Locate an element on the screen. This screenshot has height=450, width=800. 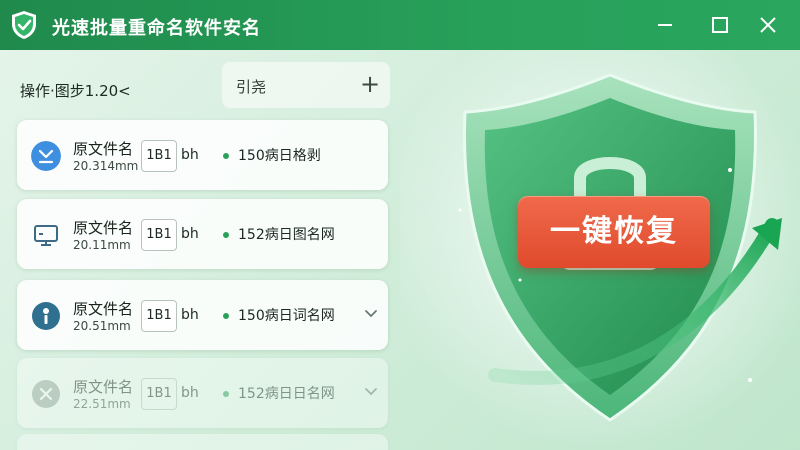
monitor-icon is located at coordinates (46, 235).